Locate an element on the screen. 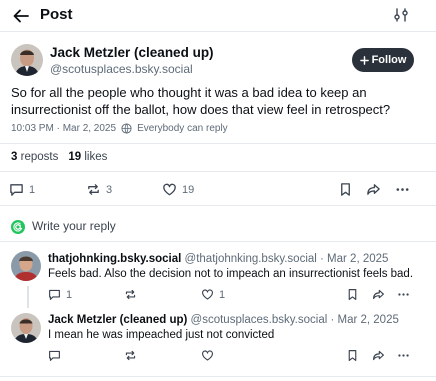 The image size is (436, 381). reply-meta: @thatjohnking.bsky.social · Mar 2, 2025 is located at coordinates (286, 259).